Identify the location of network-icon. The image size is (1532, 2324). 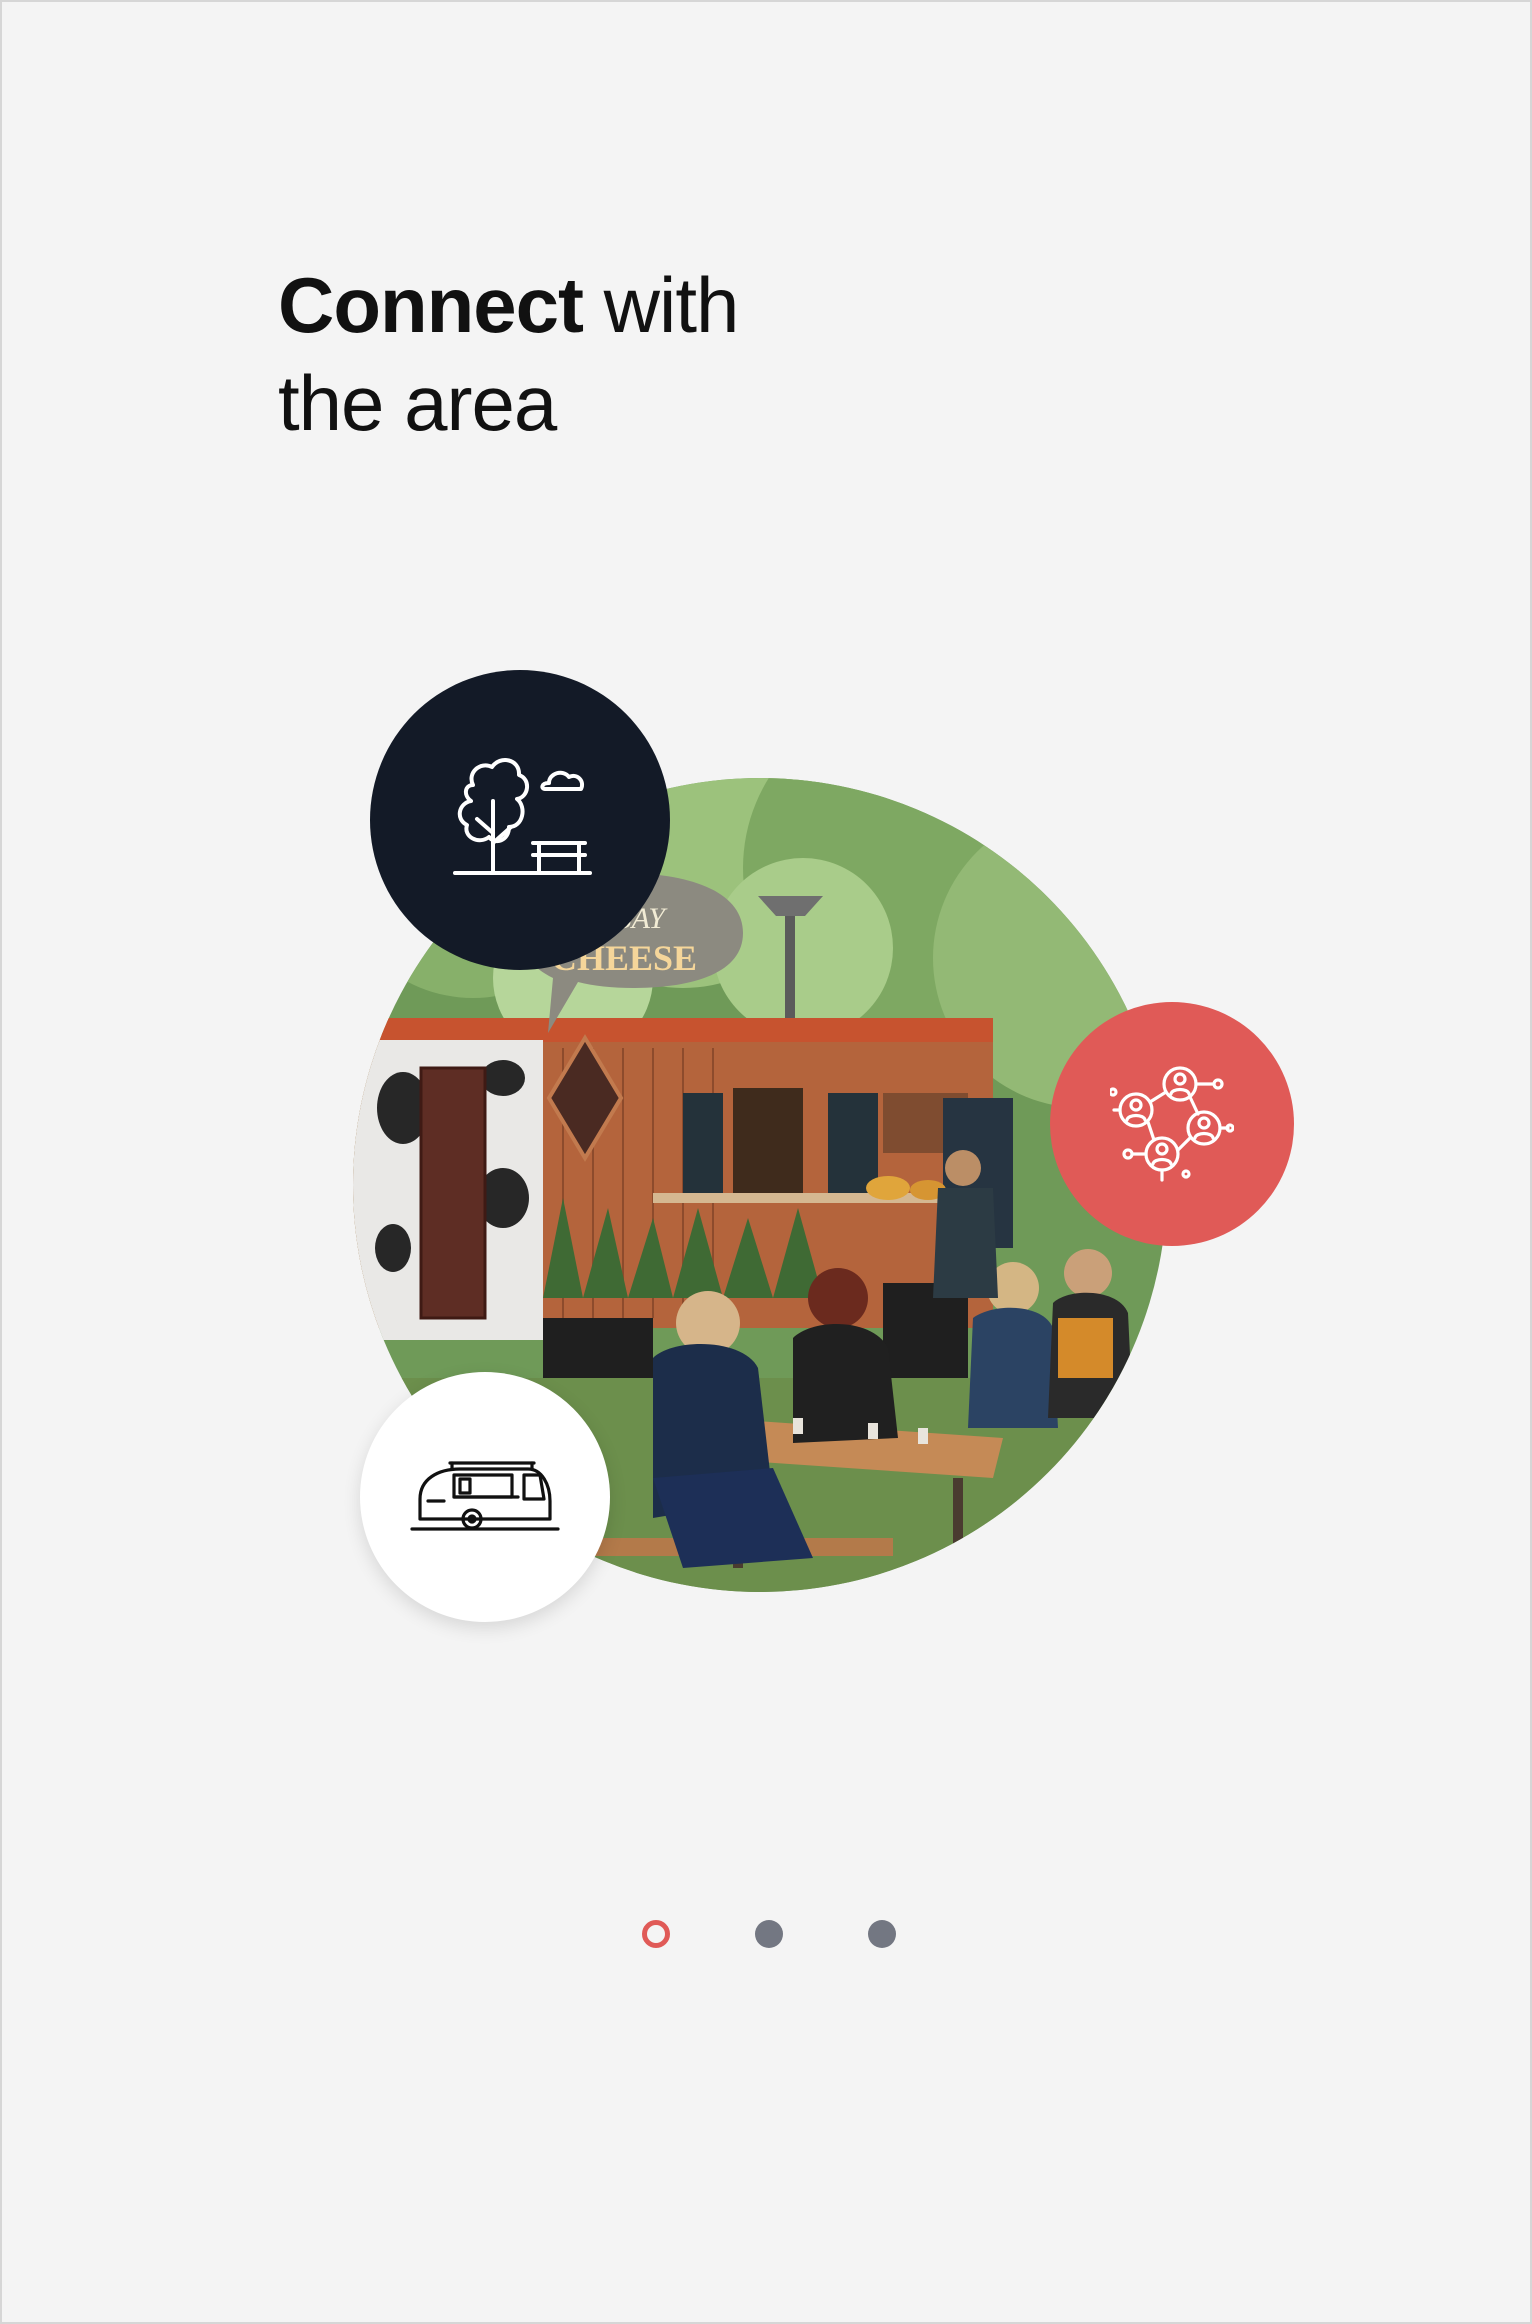
(1172, 1124).